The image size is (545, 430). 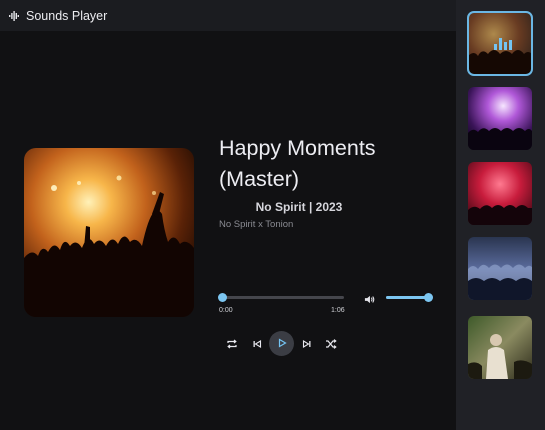 I want to click on skip-next-icon, so click(x=306, y=343).